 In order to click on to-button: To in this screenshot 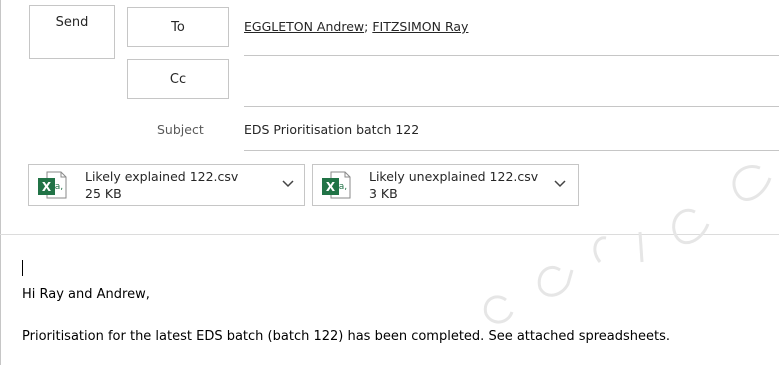, I will do `click(178, 27)`.